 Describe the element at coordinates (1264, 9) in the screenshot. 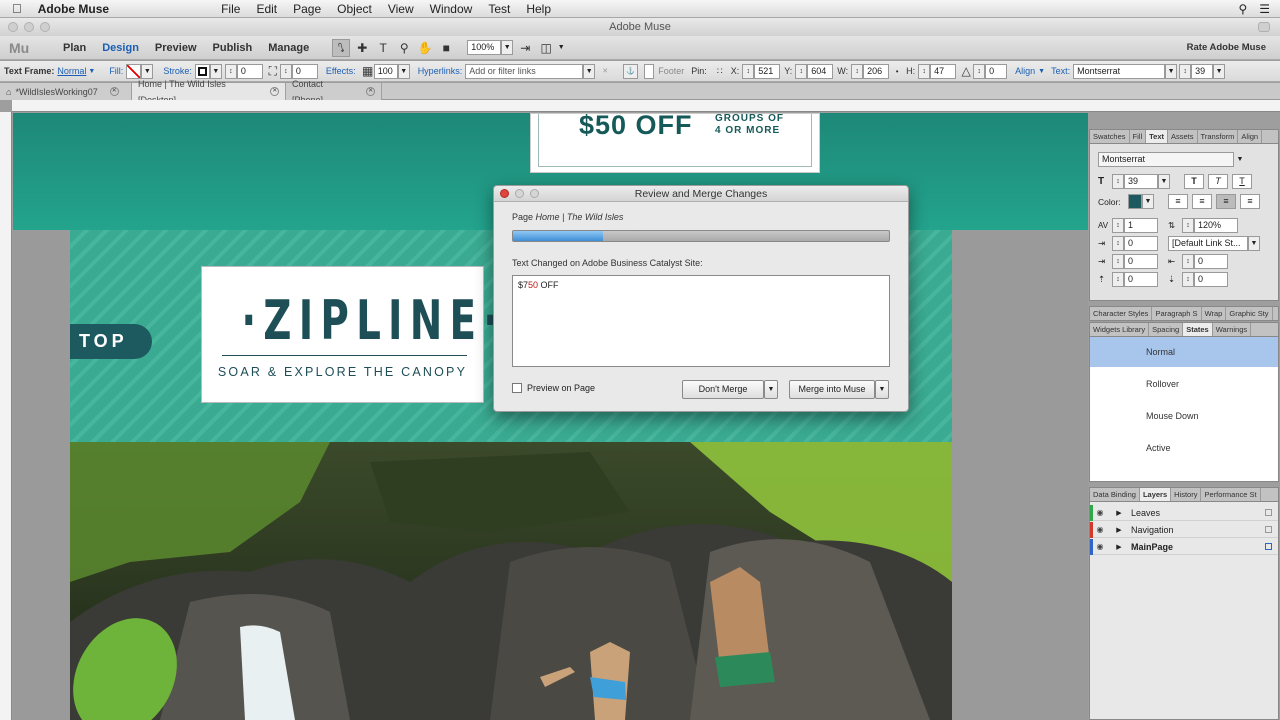

I see `list-icon: ☰` at that location.